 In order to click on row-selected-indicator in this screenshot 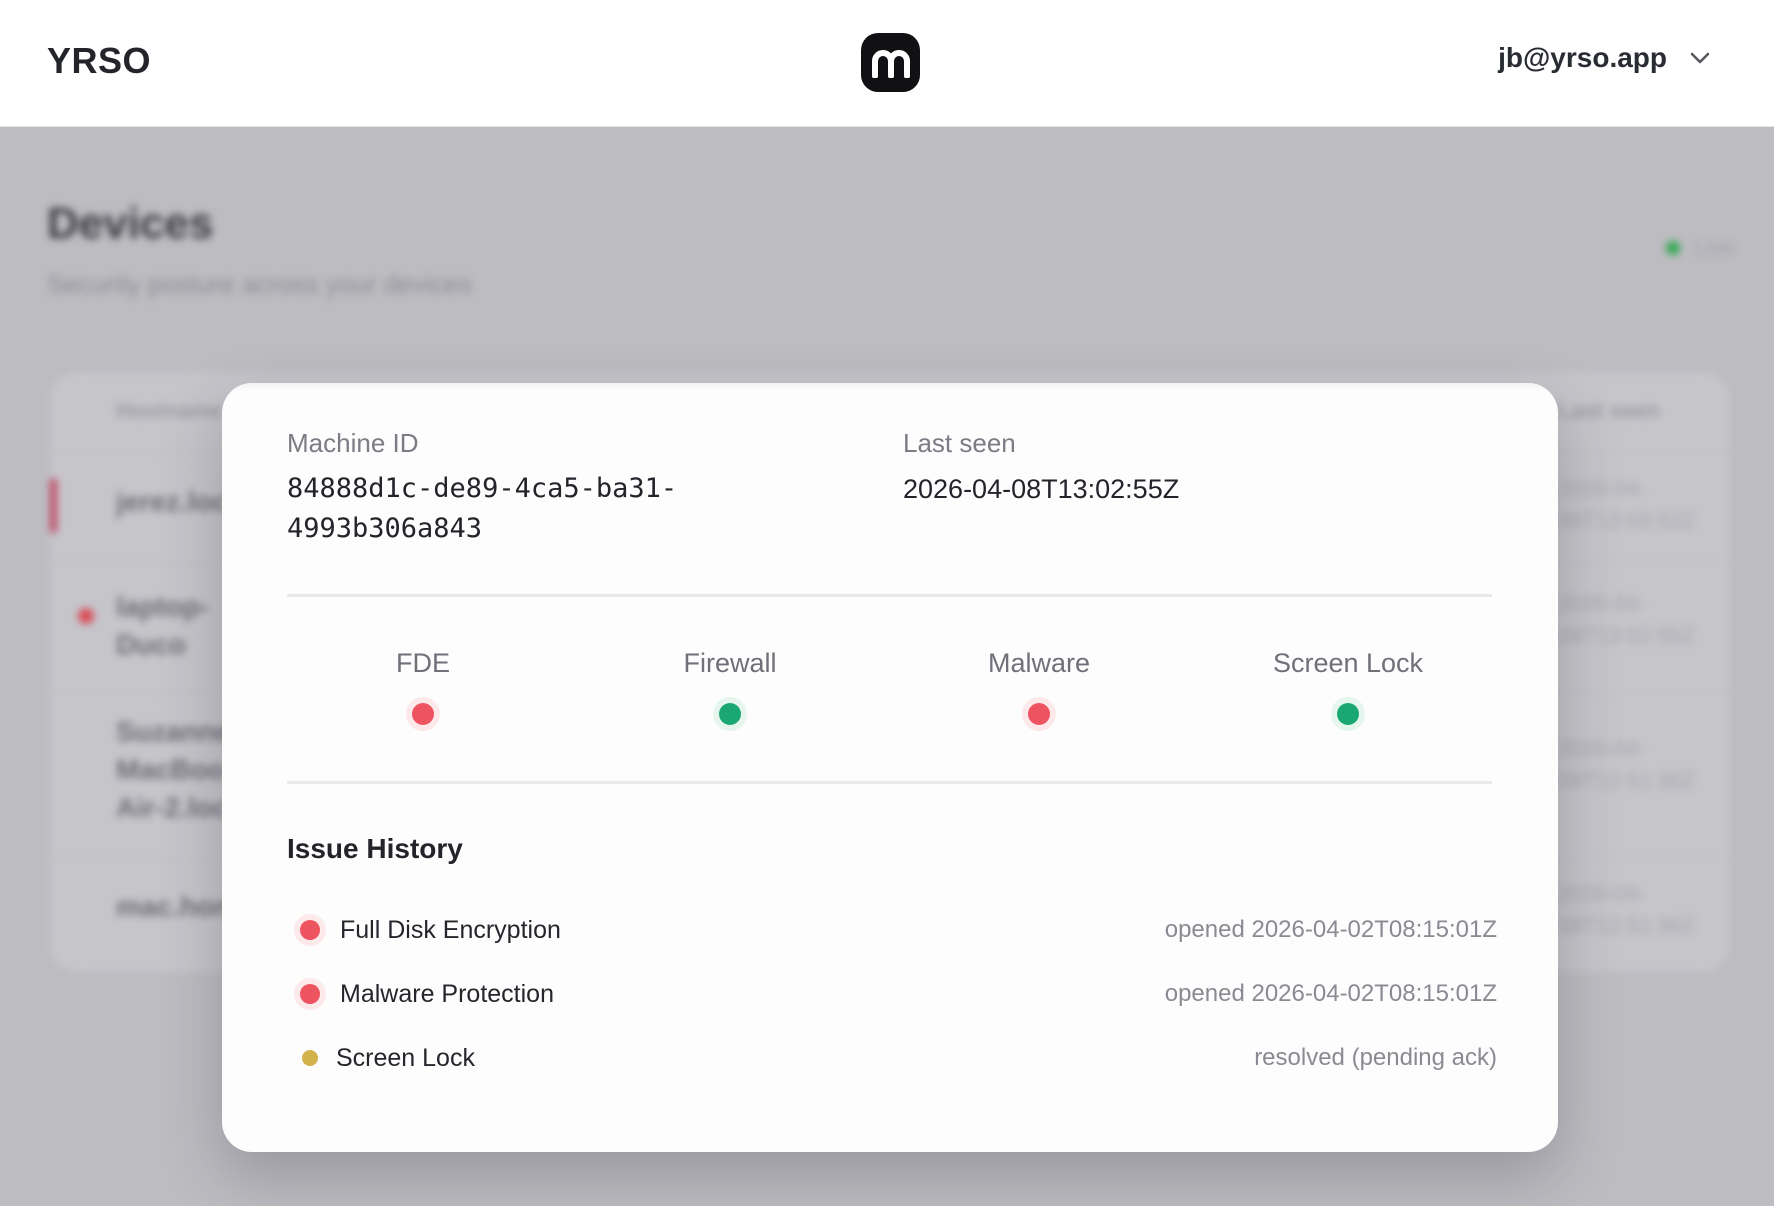, I will do `click(53, 505)`.